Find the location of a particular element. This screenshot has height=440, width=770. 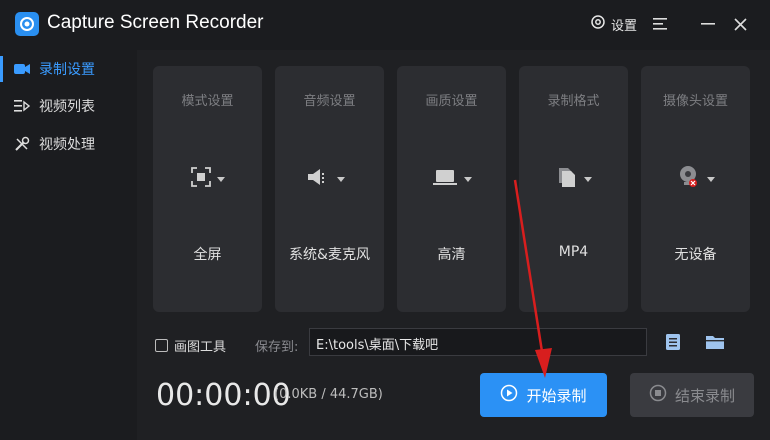

mode-dropdown is located at coordinates (207, 179).